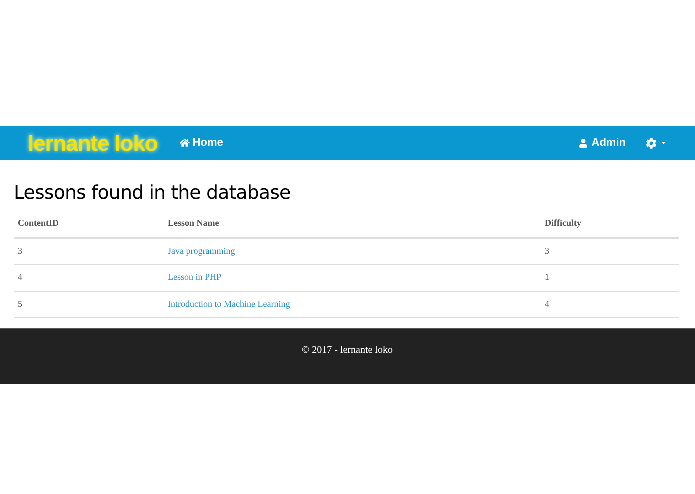 This screenshot has height=494, width=695. I want to click on column-header: Difficulty, so click(610, 224).